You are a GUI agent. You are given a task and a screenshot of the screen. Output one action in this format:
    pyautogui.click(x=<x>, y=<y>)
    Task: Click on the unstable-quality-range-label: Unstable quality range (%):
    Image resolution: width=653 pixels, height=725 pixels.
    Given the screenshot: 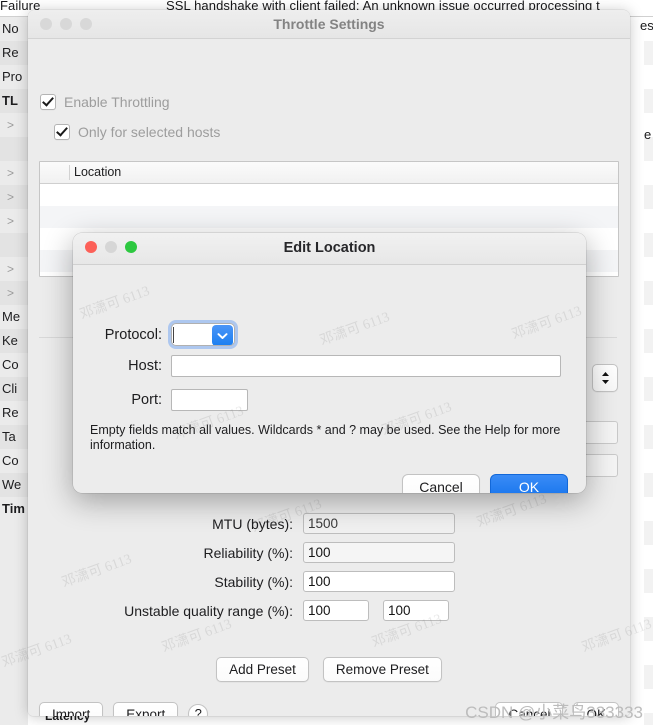 What is the action you would take?
    pyautogui.click(x=208, y=610)
    